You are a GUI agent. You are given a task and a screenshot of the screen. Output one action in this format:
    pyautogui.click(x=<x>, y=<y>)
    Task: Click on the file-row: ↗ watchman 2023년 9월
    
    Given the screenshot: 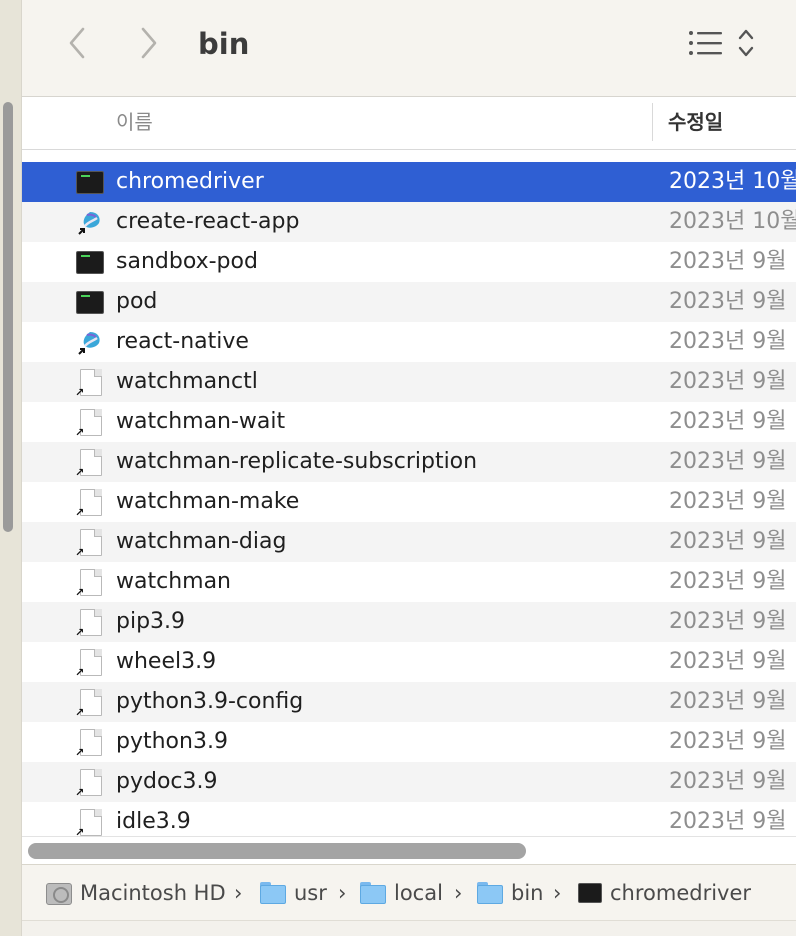 What is the action you would take?
    pyautogui.click(x=409, y=582)
    